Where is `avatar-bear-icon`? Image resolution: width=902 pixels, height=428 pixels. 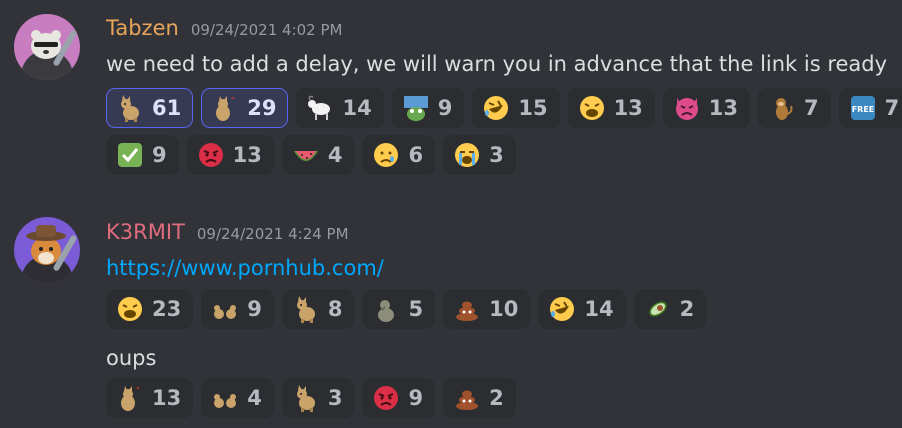 avatar-bear-icon is located at coordinates (47, 47).